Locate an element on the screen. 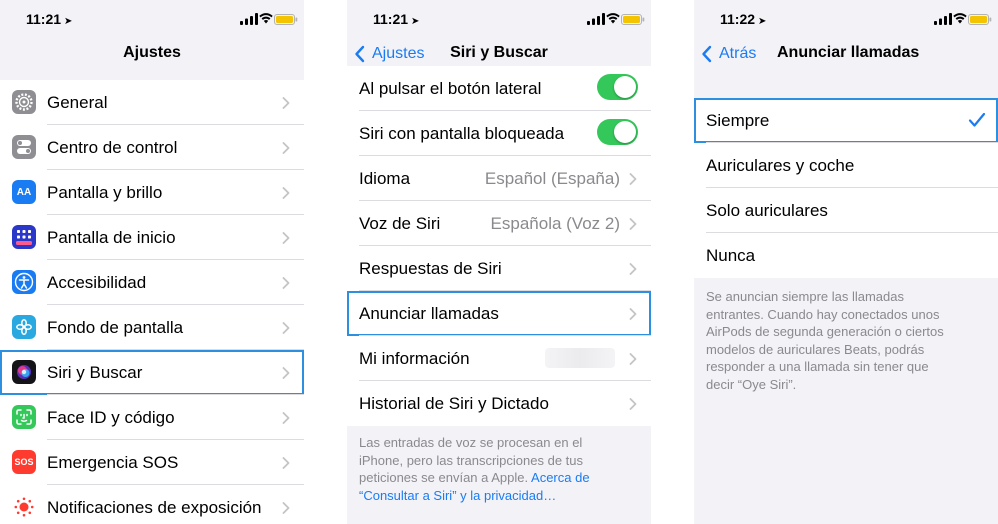  siri-responses-row: Respuestas de Siri is located at coordinates (499, 268).